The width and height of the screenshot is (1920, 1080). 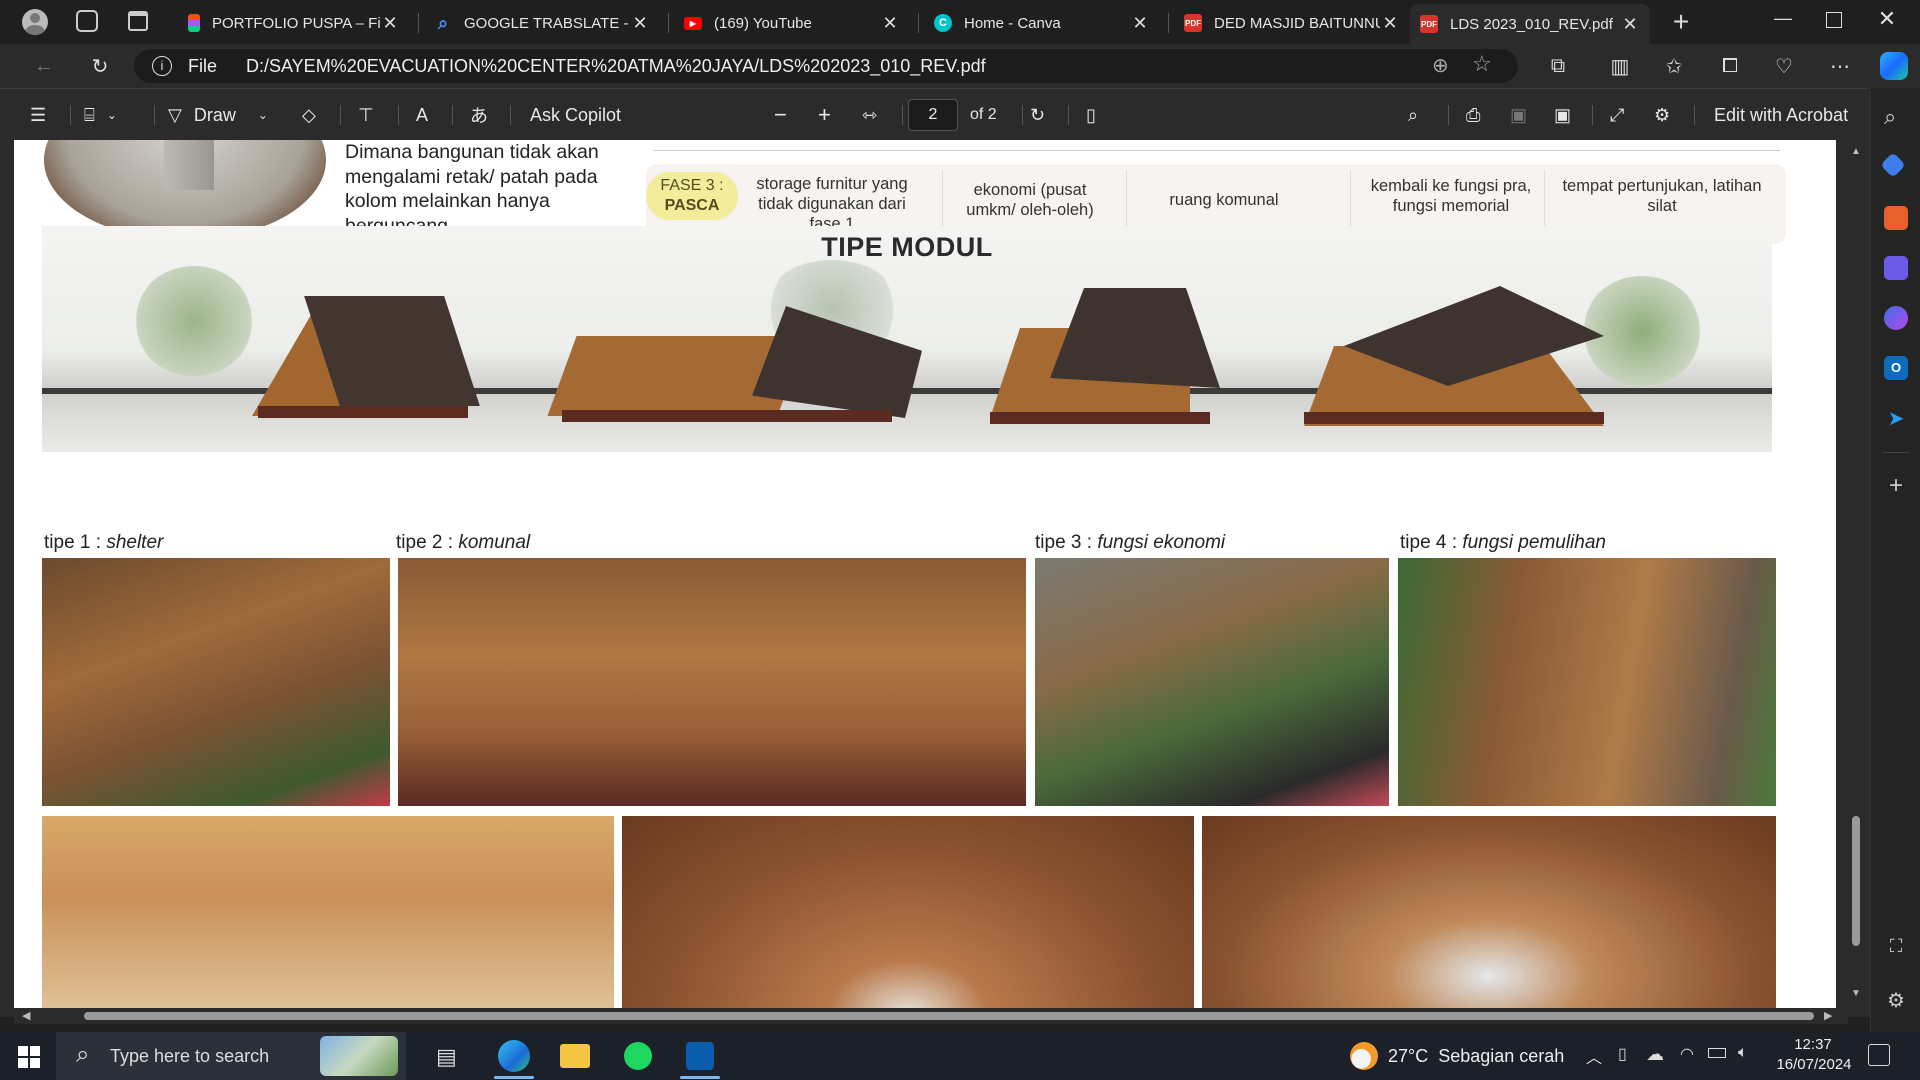 What do you see at coordinates (422, 115) in the screenshot?
I see `read-aloud-icon: A` at bounding box center [422, 115].